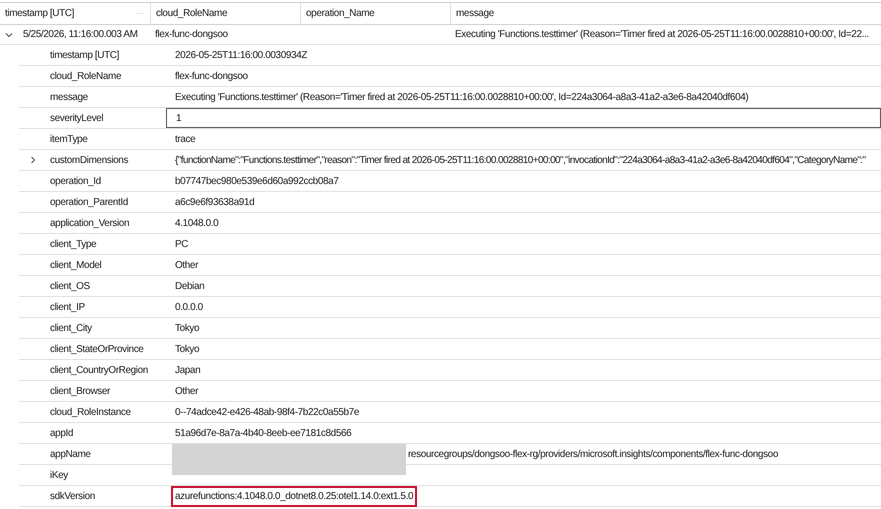 The height and width of the screenshot is (509, 881). I want to click on field-value: Executing 'Functions.testtimer' (Reason='Timer fired at 2026-05-25T11:16:00.0028810+00:00', Id=224a3064-a8a3-41a2-a3e6-8a42040df604), so click(461, 97).